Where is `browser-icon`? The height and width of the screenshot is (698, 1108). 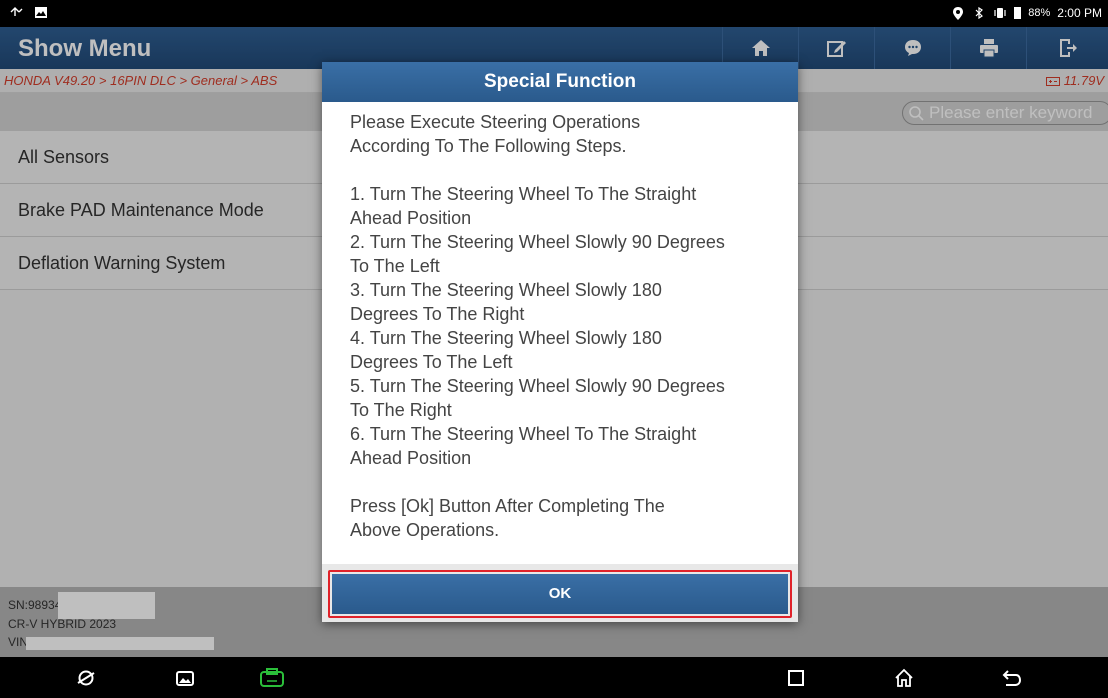 browser-icon is located at coordinates (86, 678).